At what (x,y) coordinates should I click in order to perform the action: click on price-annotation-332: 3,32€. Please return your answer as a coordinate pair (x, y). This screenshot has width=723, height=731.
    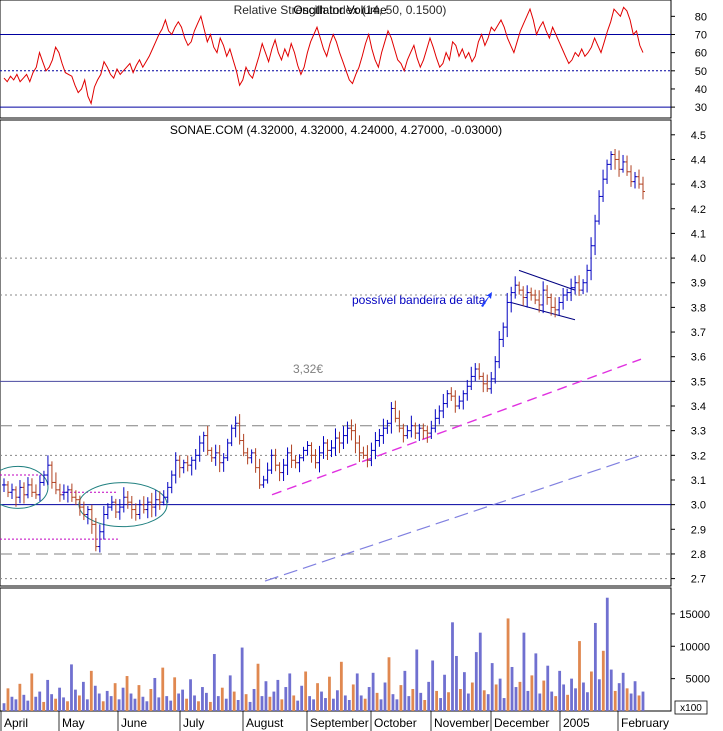
    Looking at the image, I should click on (308, 369).